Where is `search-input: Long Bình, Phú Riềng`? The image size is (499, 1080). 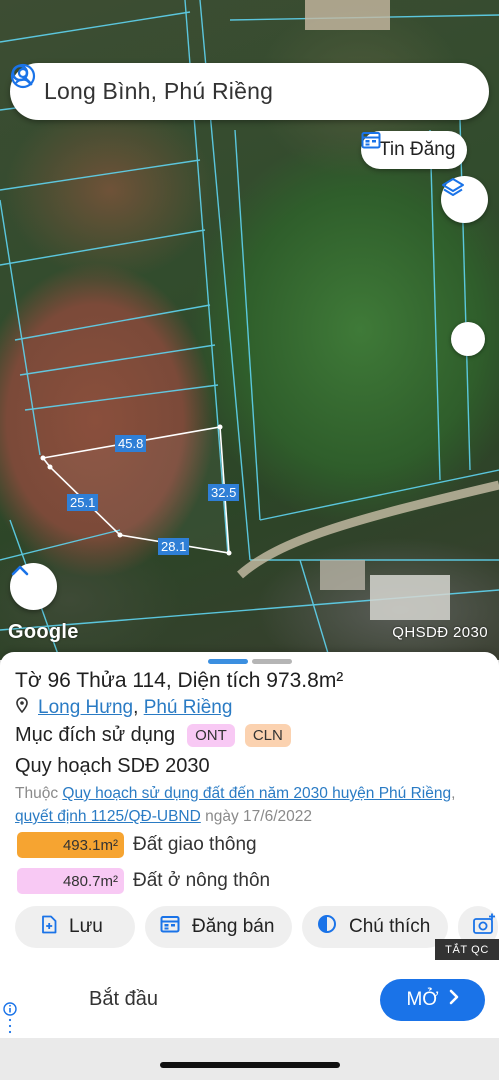
search-input: Long Bình, Phú Riềng is located at coordinates (257, 91).